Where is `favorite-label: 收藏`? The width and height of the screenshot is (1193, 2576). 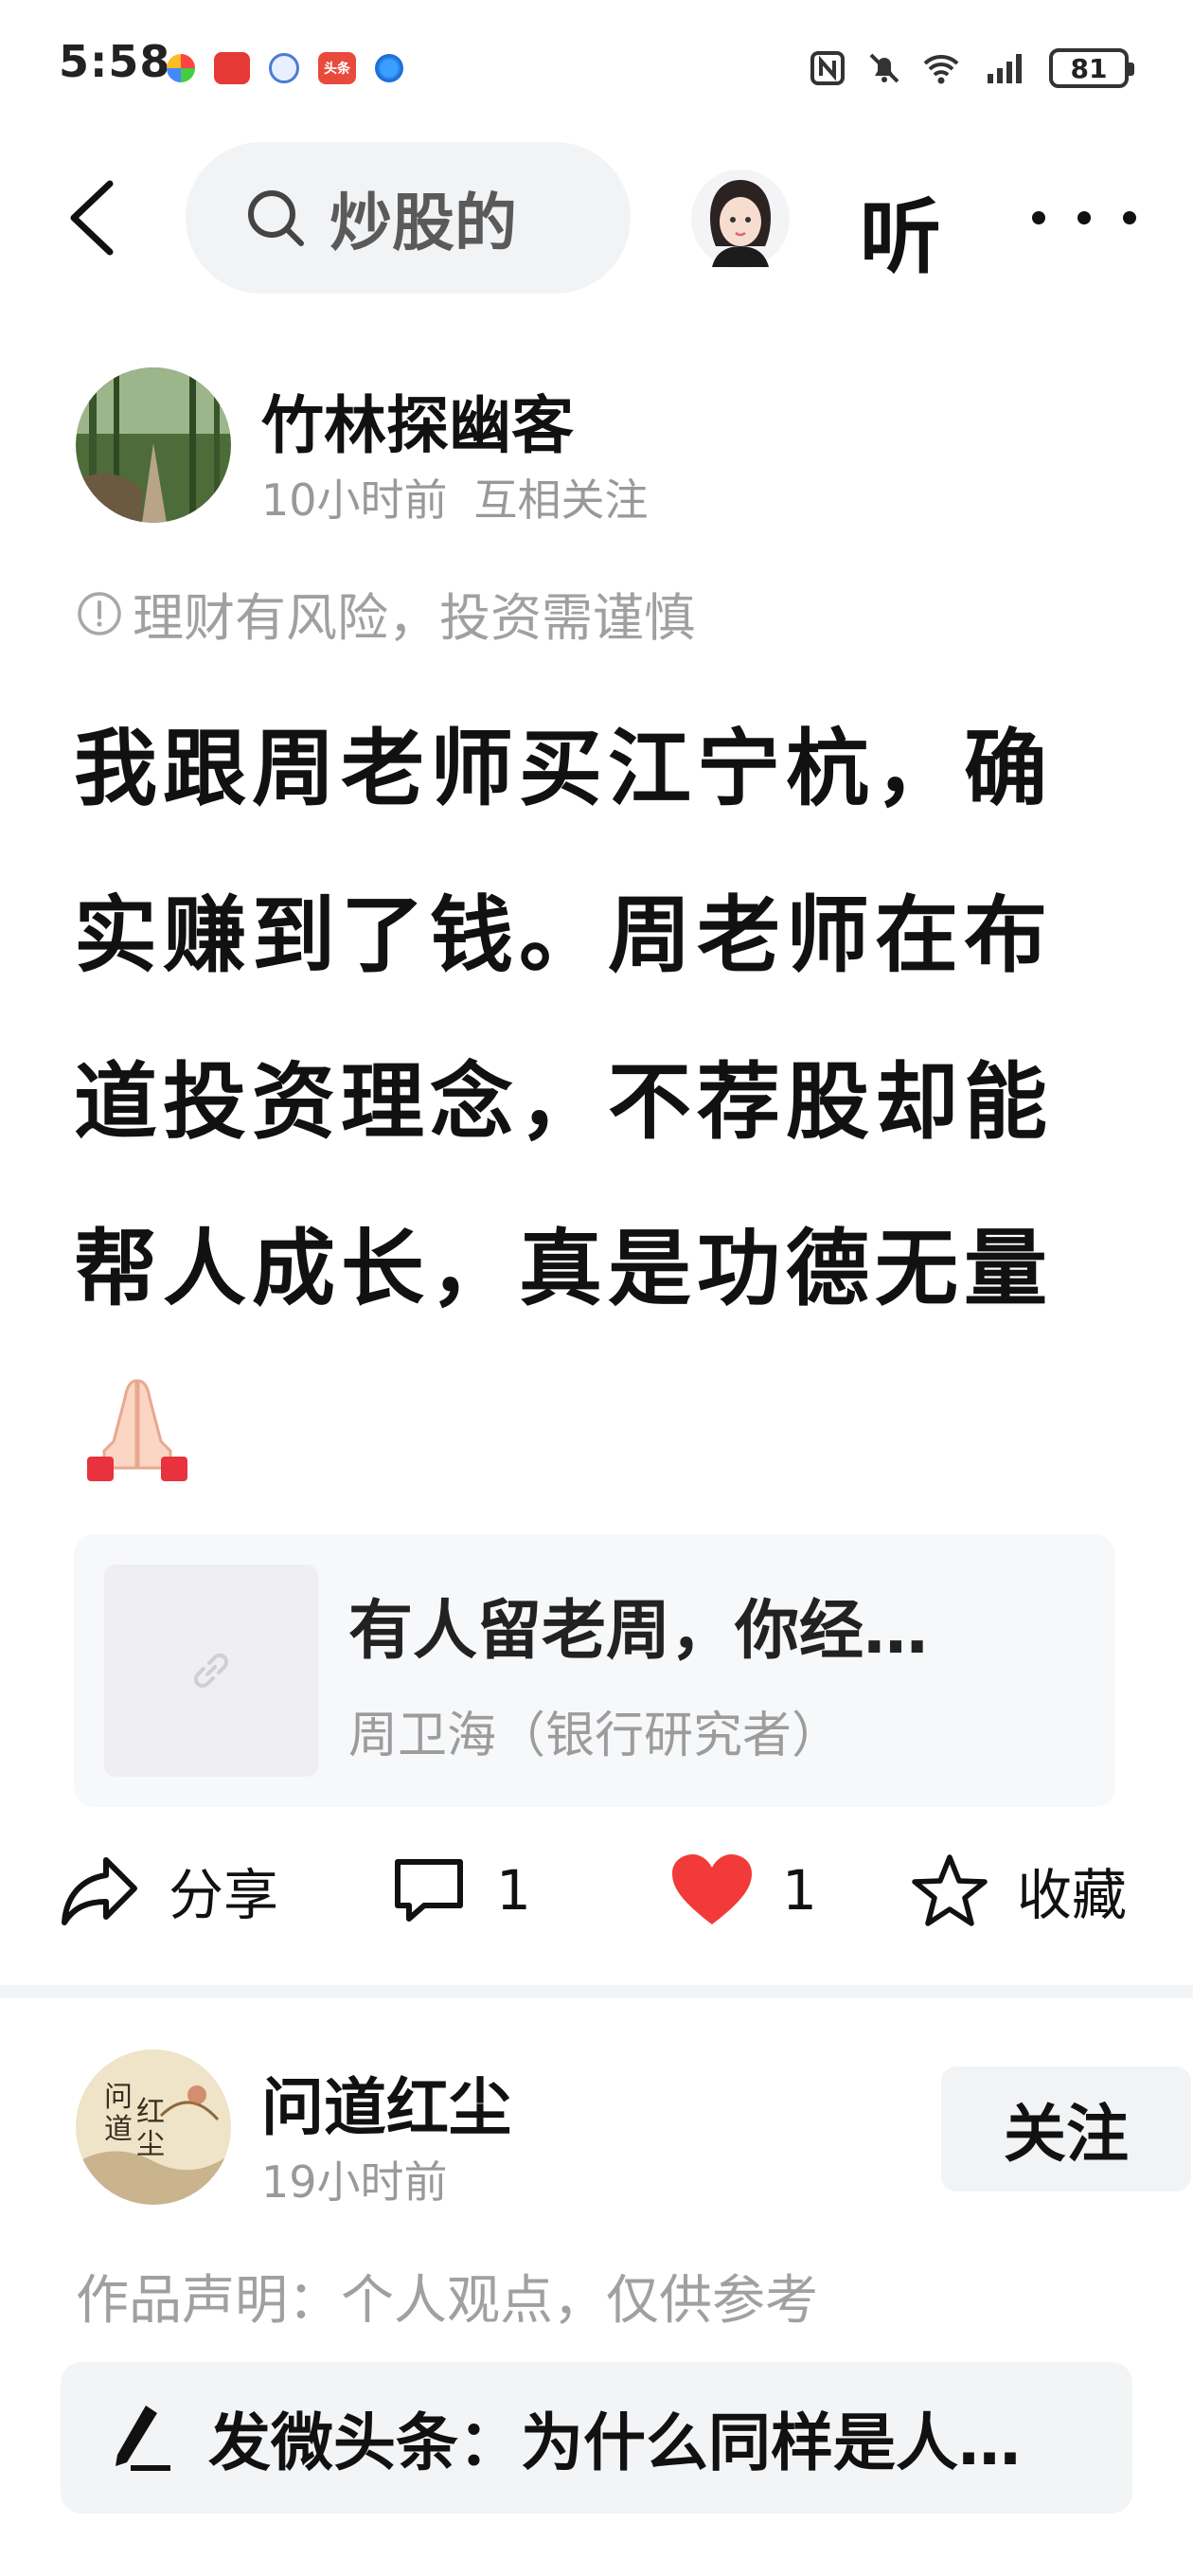 favorite-label: 收藏 is located at coordinates (1072, 1895).